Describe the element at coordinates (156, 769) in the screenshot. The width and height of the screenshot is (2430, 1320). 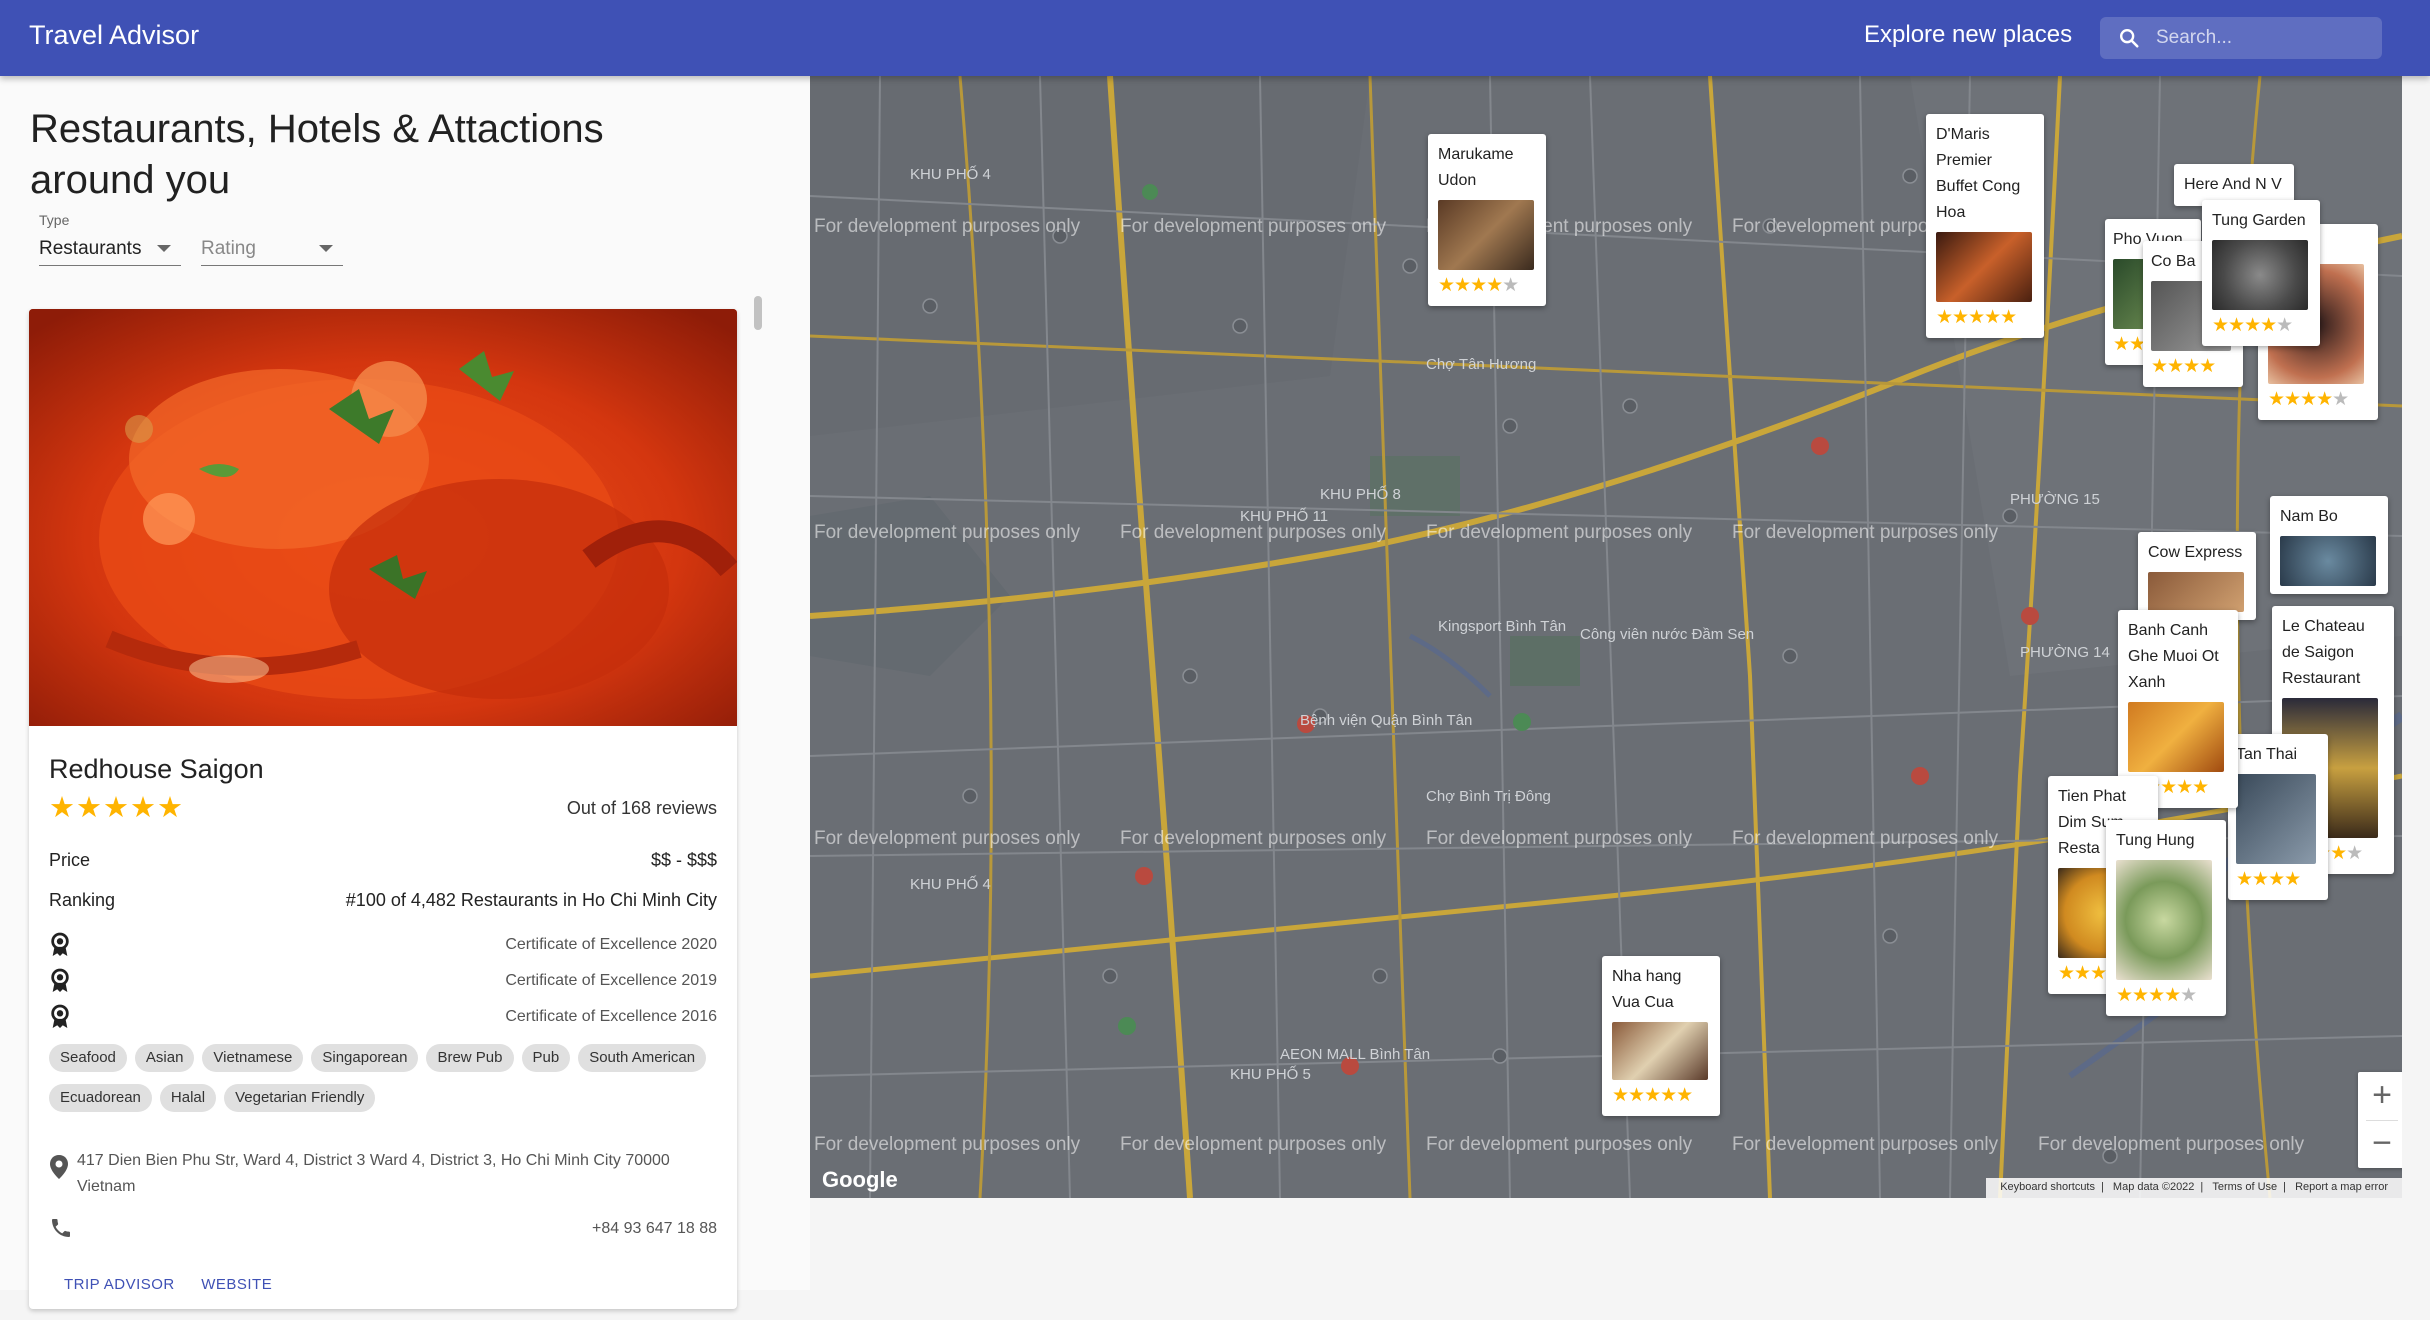
I see `place-name: Redhouse Saigon` at that location.